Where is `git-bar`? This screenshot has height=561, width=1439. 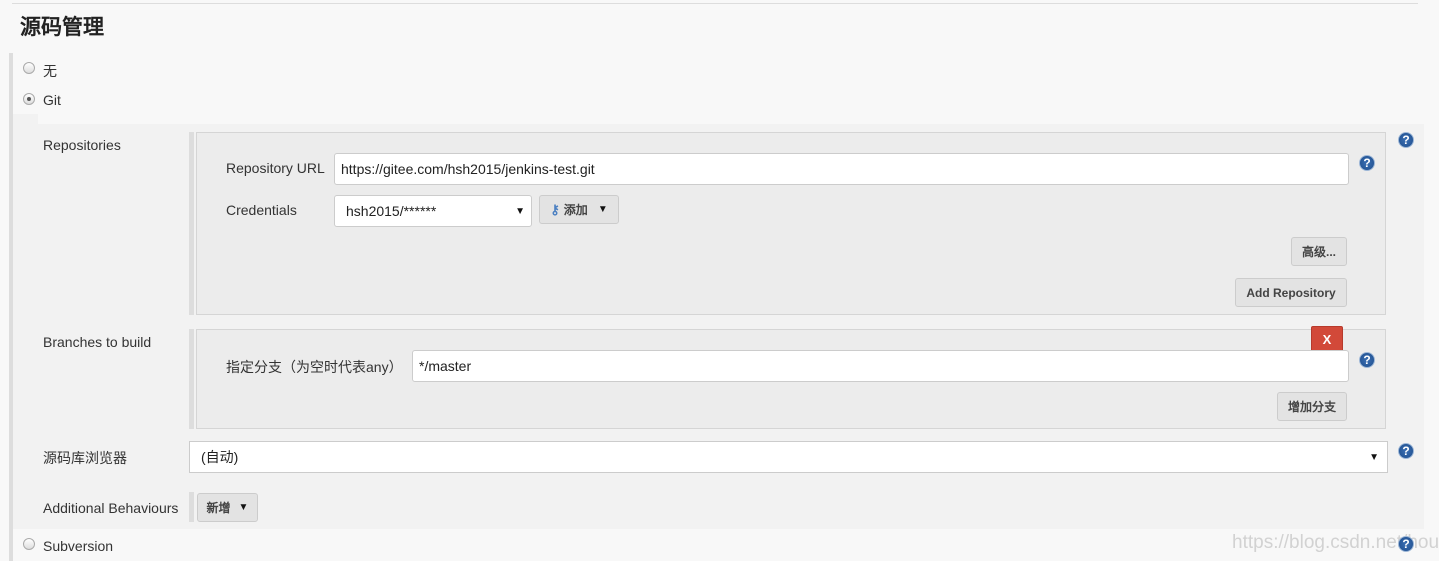 git-bar is located at coordinates (11, 321).